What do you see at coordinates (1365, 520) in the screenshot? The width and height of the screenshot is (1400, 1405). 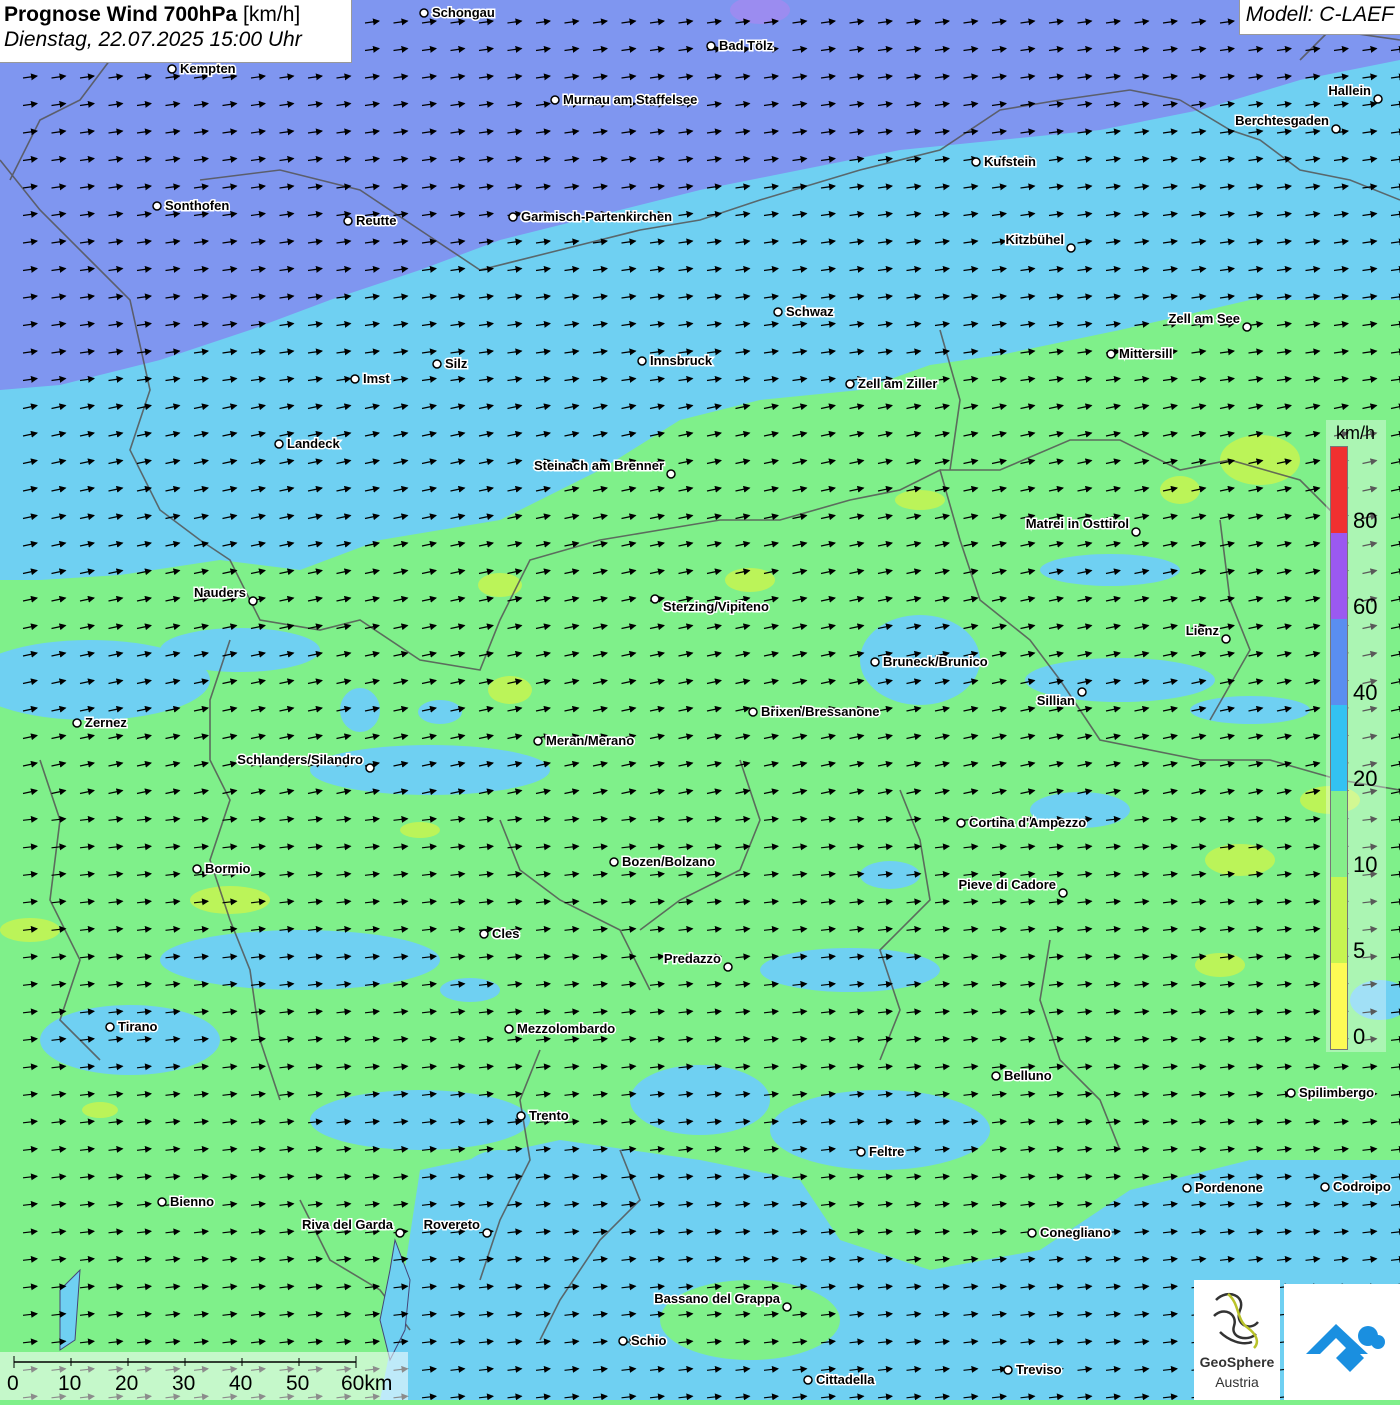 I see `legend-label-80: 80` at bounding box center [1365, 520].